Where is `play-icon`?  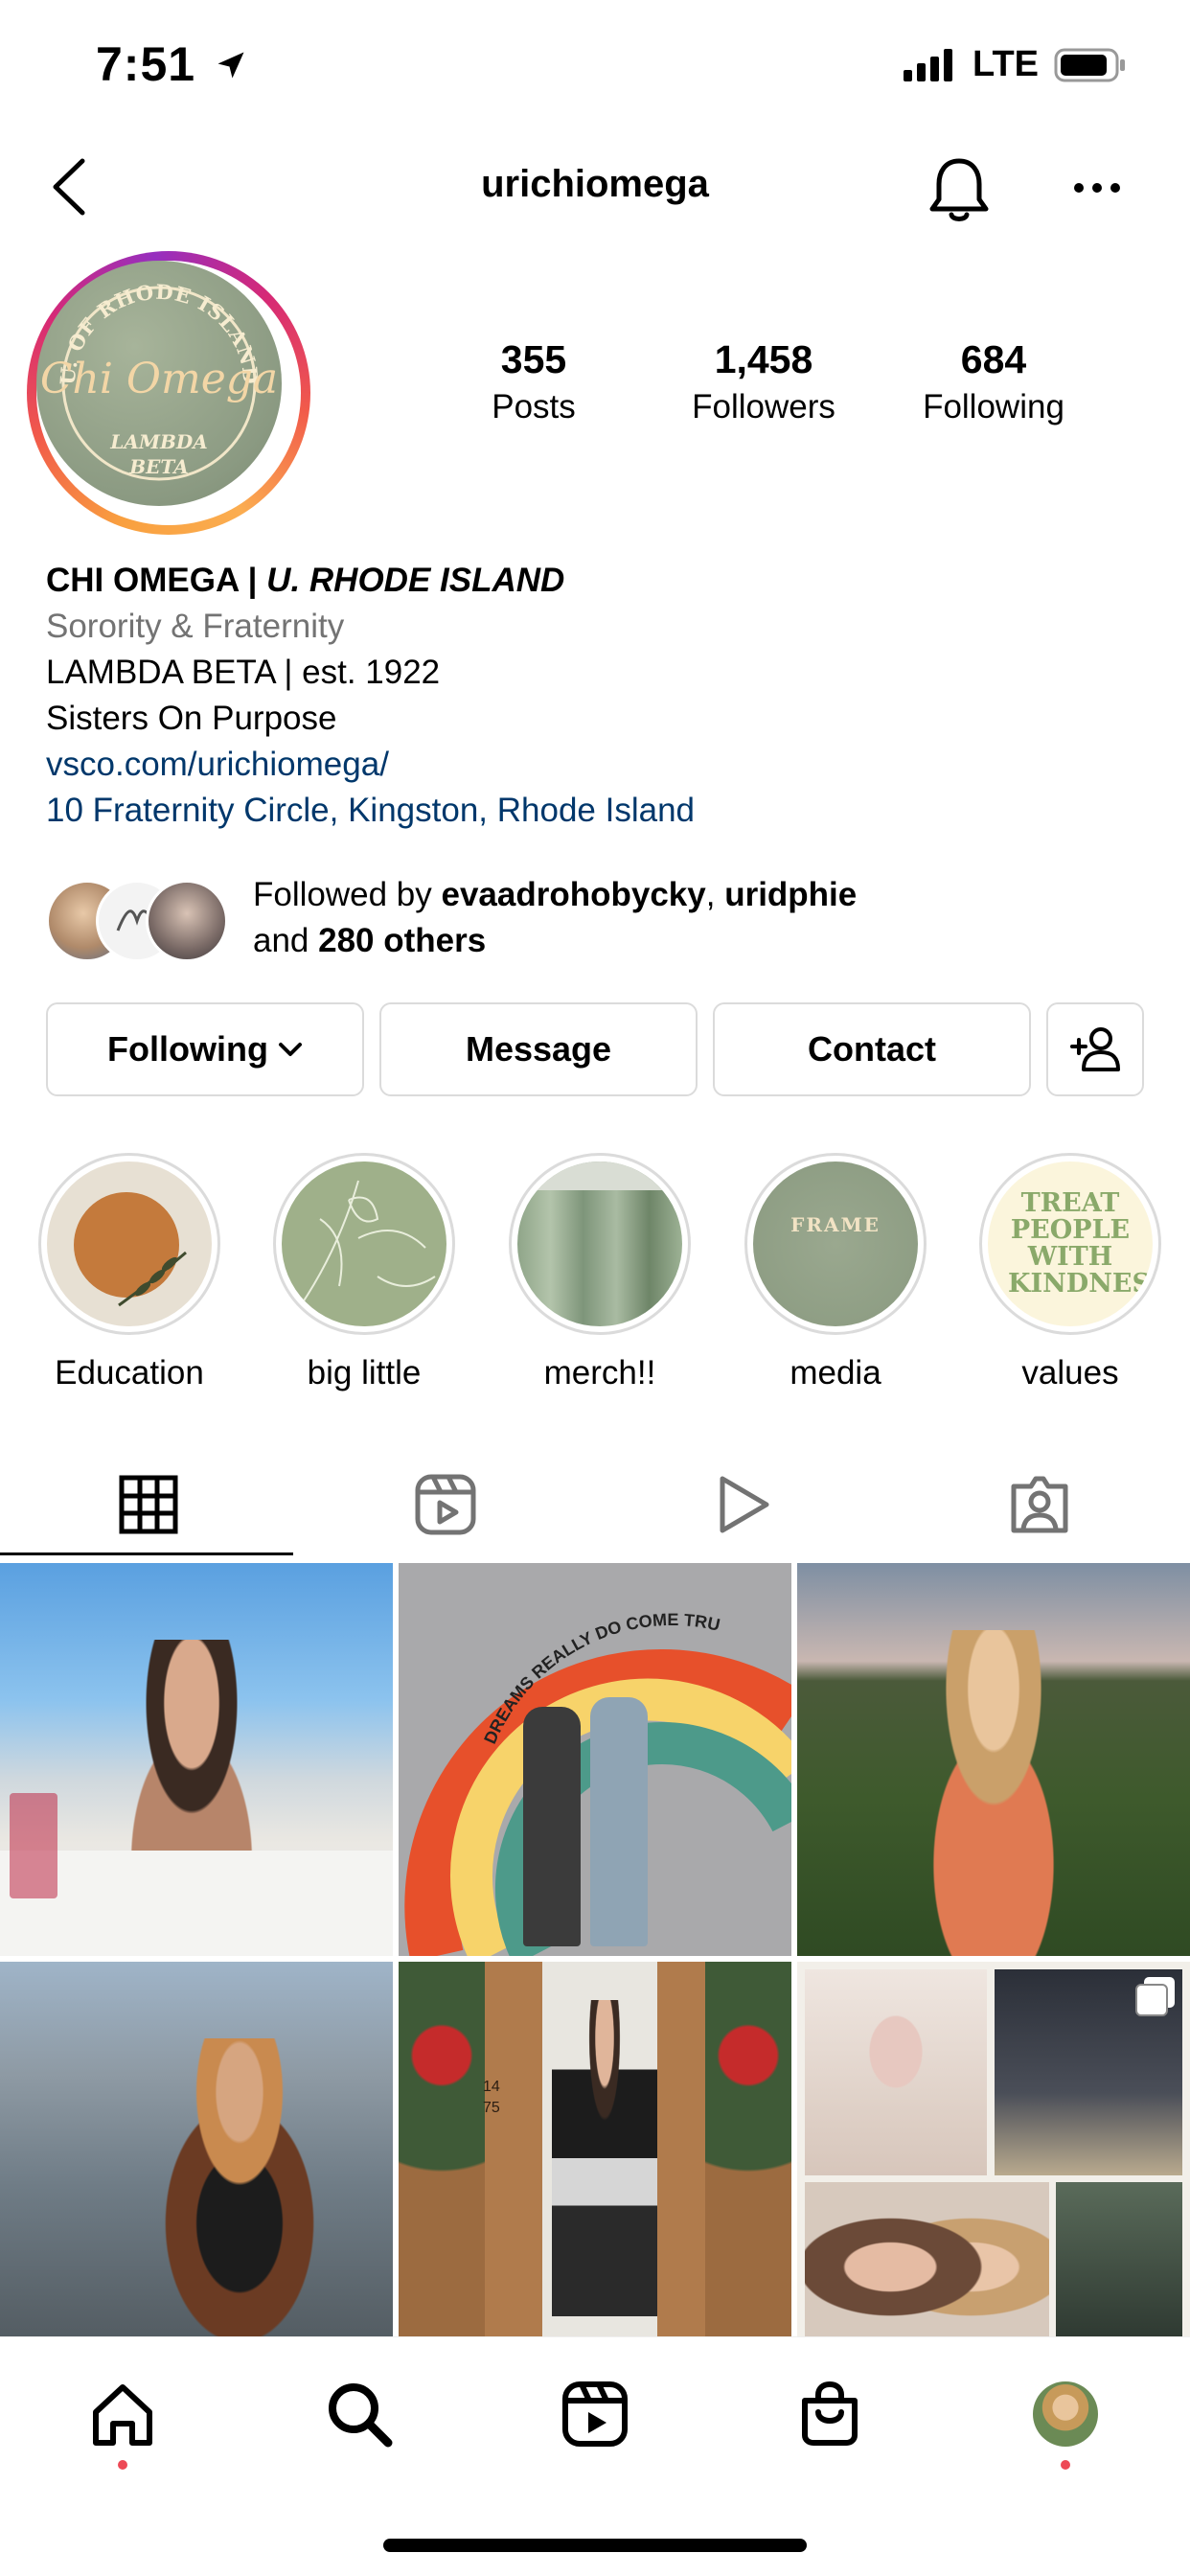
play-icon is located at coordinates (745, 1504).